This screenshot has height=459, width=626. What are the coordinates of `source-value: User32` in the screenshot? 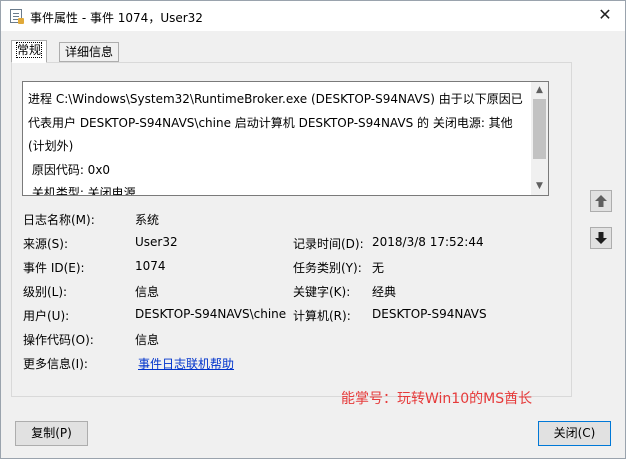 It's located at (156, 242).